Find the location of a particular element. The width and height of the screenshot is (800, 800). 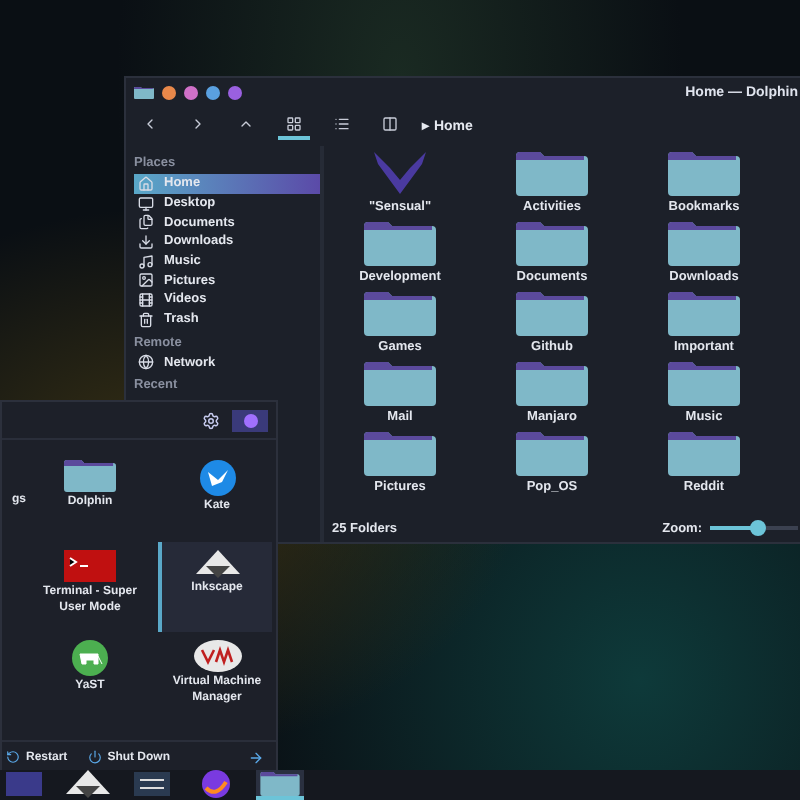

settings-icon is located at coordinates (211, 420).